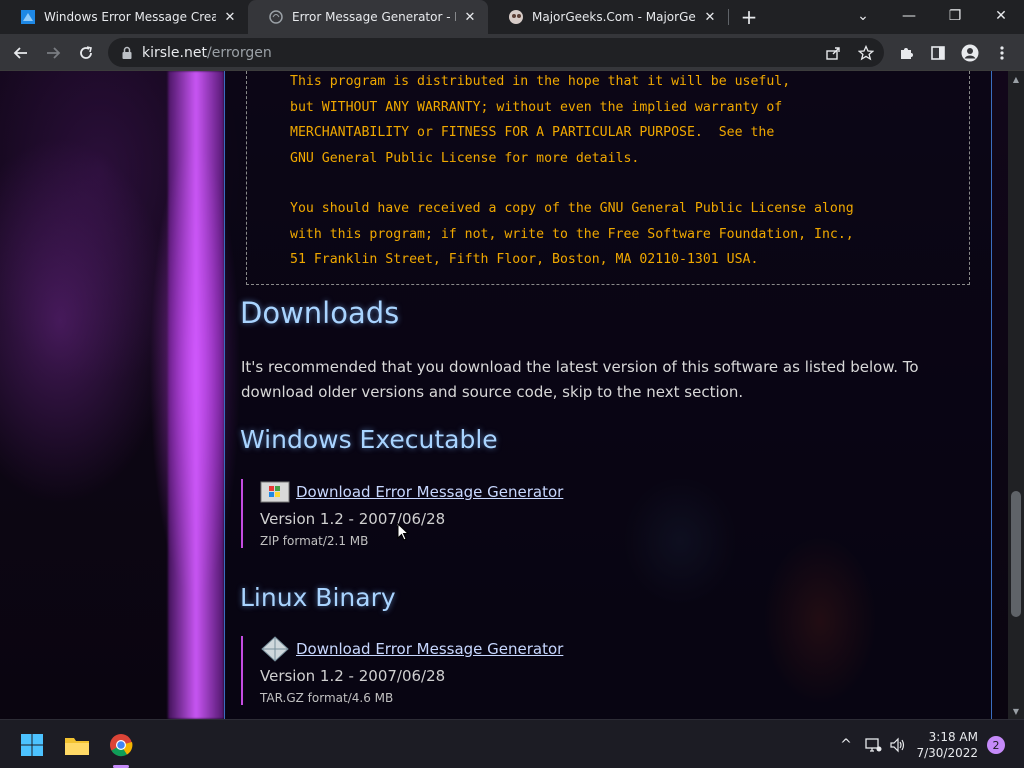 This screenshot has width=1024, height=768. I want to click on linux-binary-heading: Linux Binary, so click(318, 597).